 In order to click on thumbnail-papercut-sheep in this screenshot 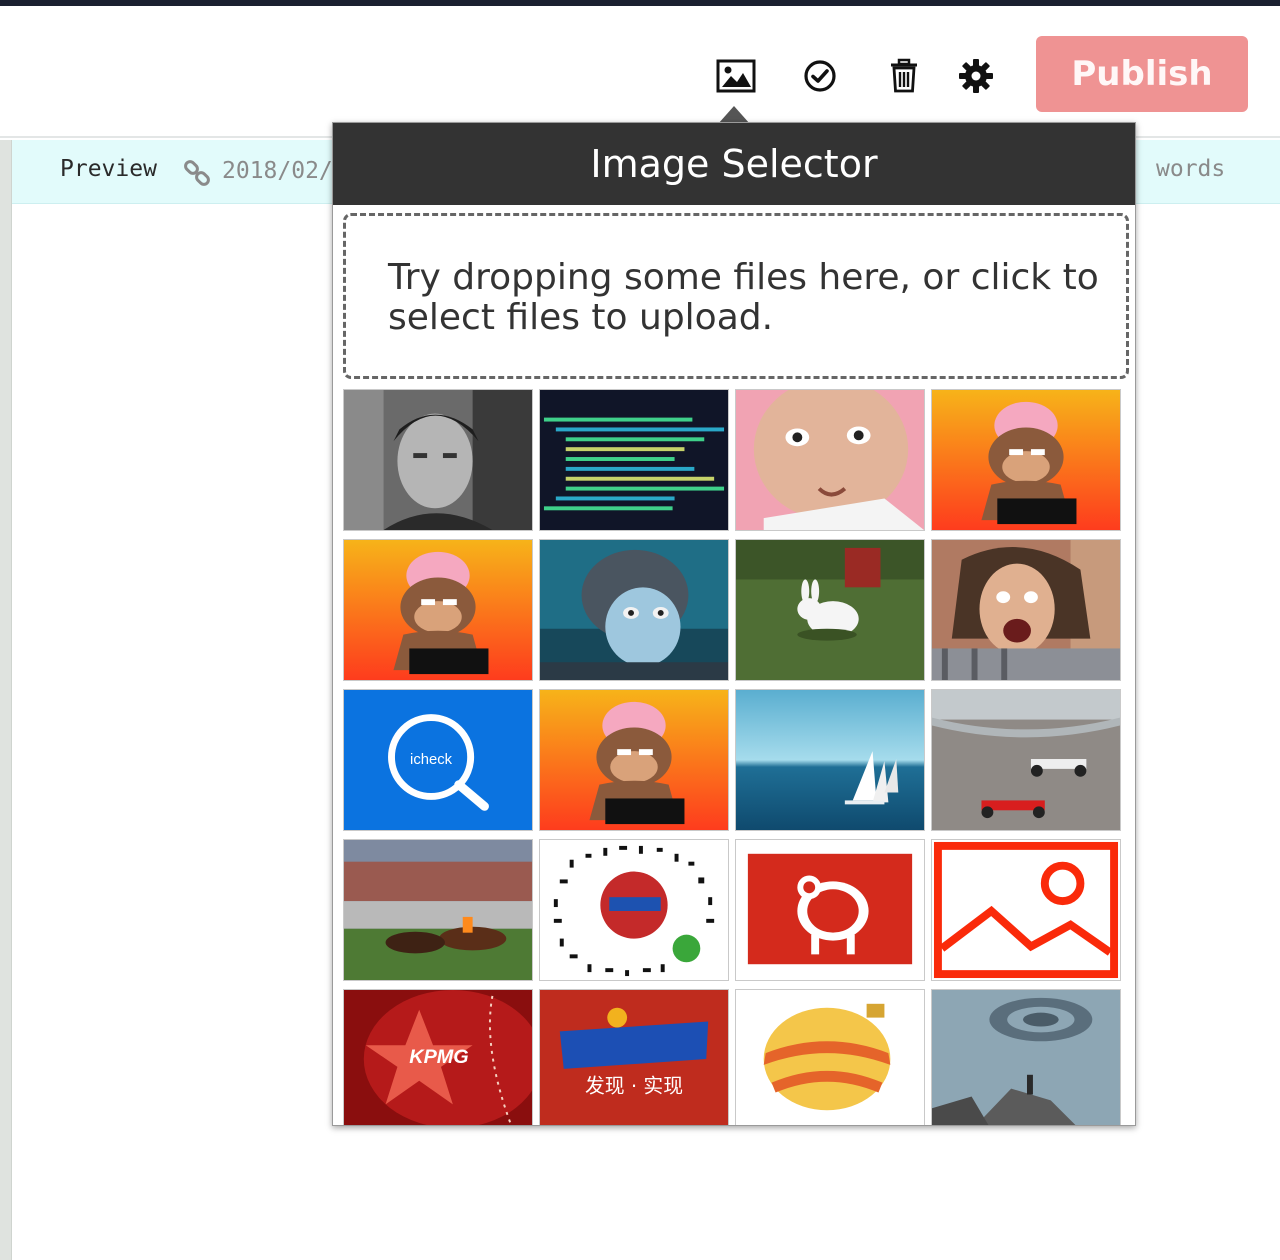, I will do `click(830, 910)`.